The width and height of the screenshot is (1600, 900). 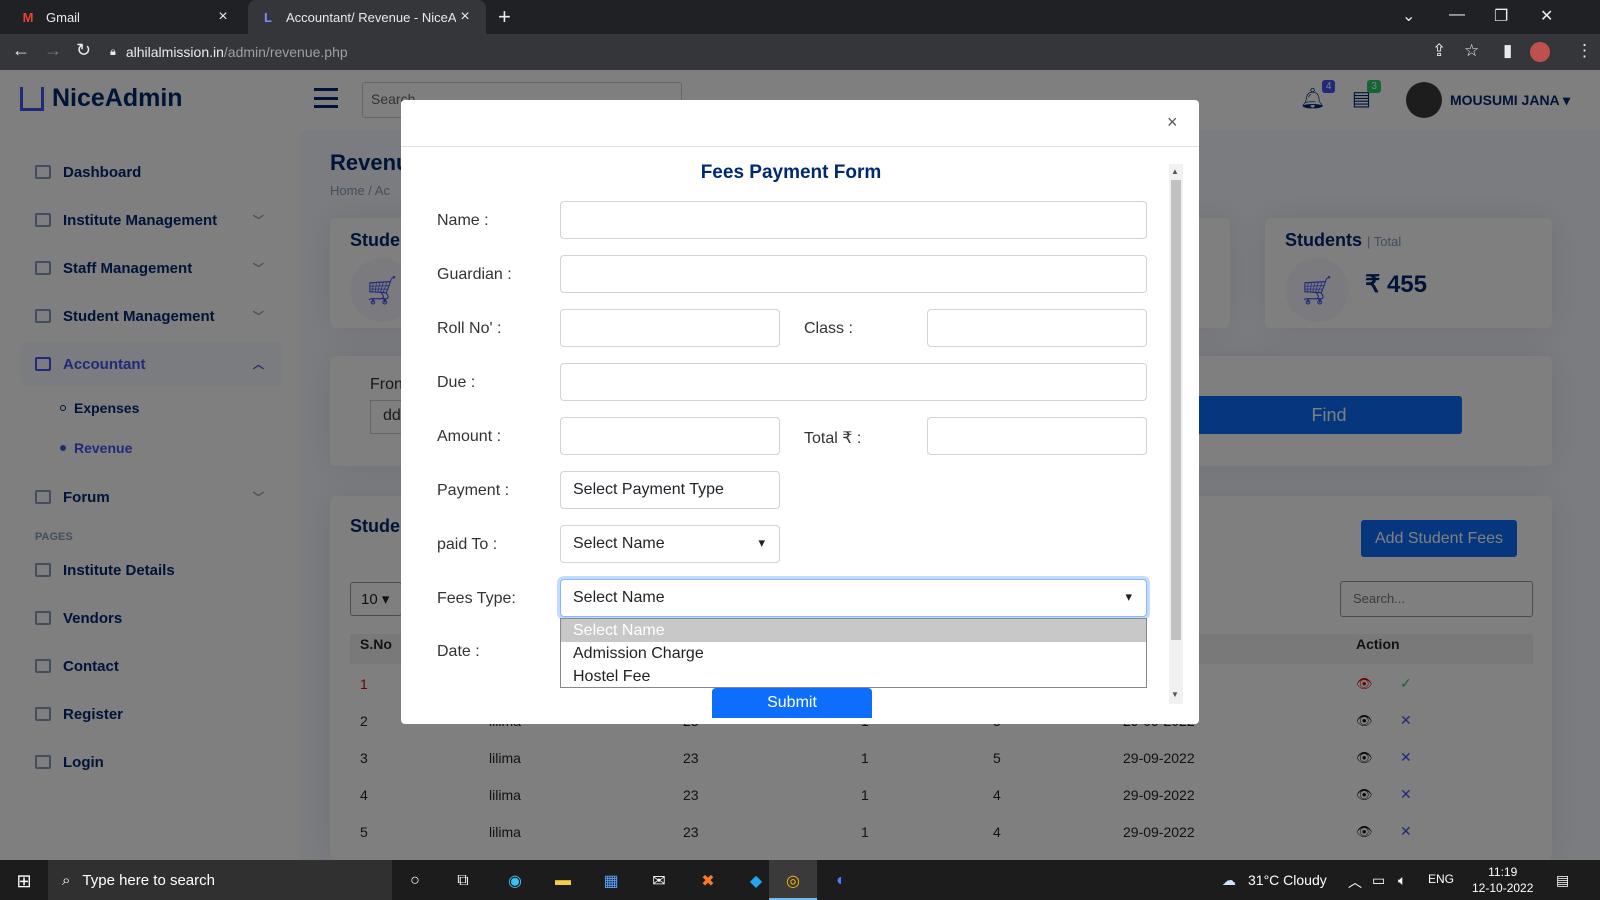 What do you see at coordinates (800, 146) in the screenshot?
I see `modal-divider` at bounding box center [800, 146].